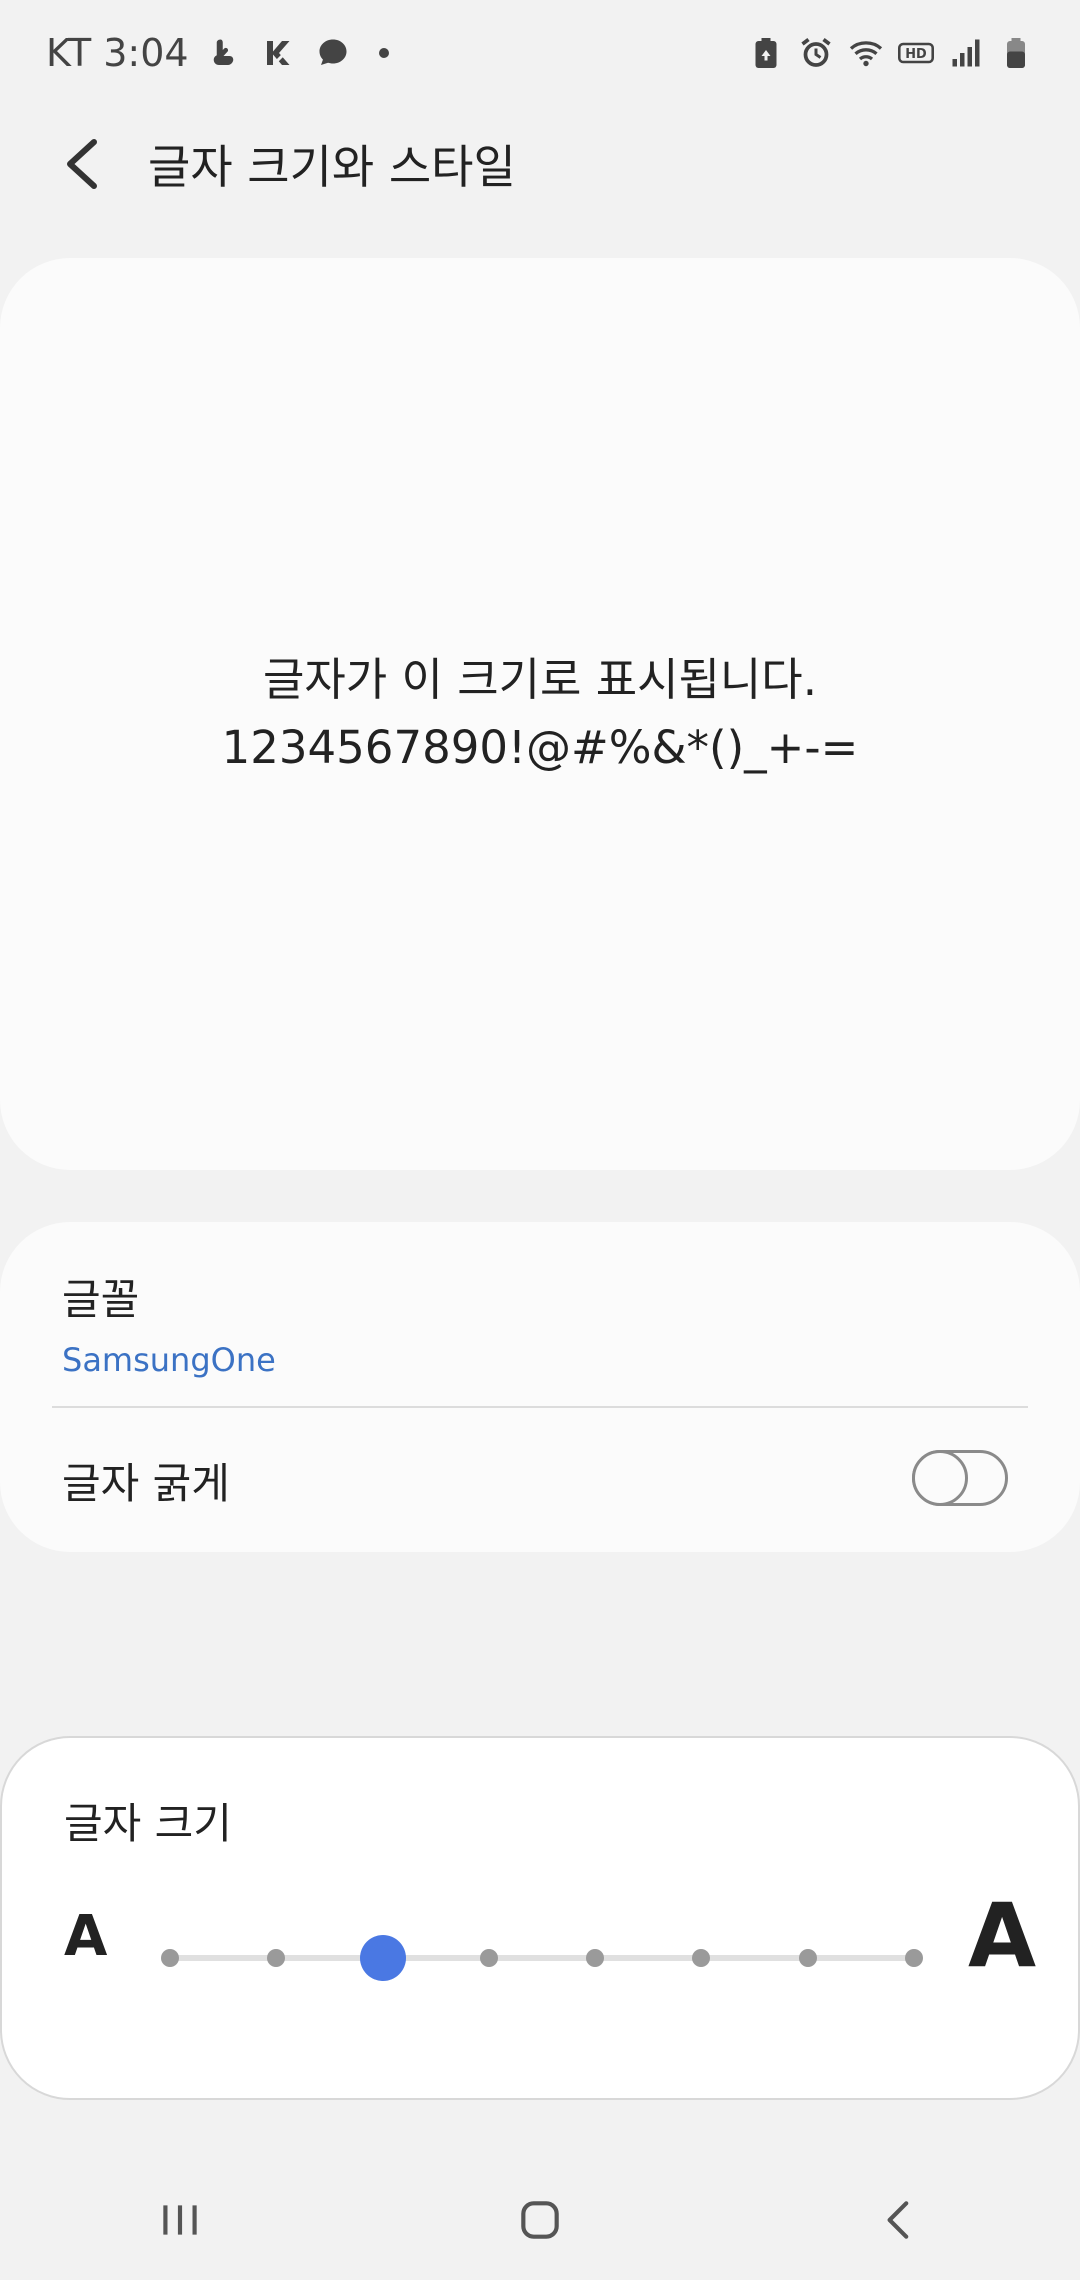  Describe the element at coordinates (540, 1314) in the screenshot. I see `font-setting-item: 글꼴 SamsungOne` at that location.